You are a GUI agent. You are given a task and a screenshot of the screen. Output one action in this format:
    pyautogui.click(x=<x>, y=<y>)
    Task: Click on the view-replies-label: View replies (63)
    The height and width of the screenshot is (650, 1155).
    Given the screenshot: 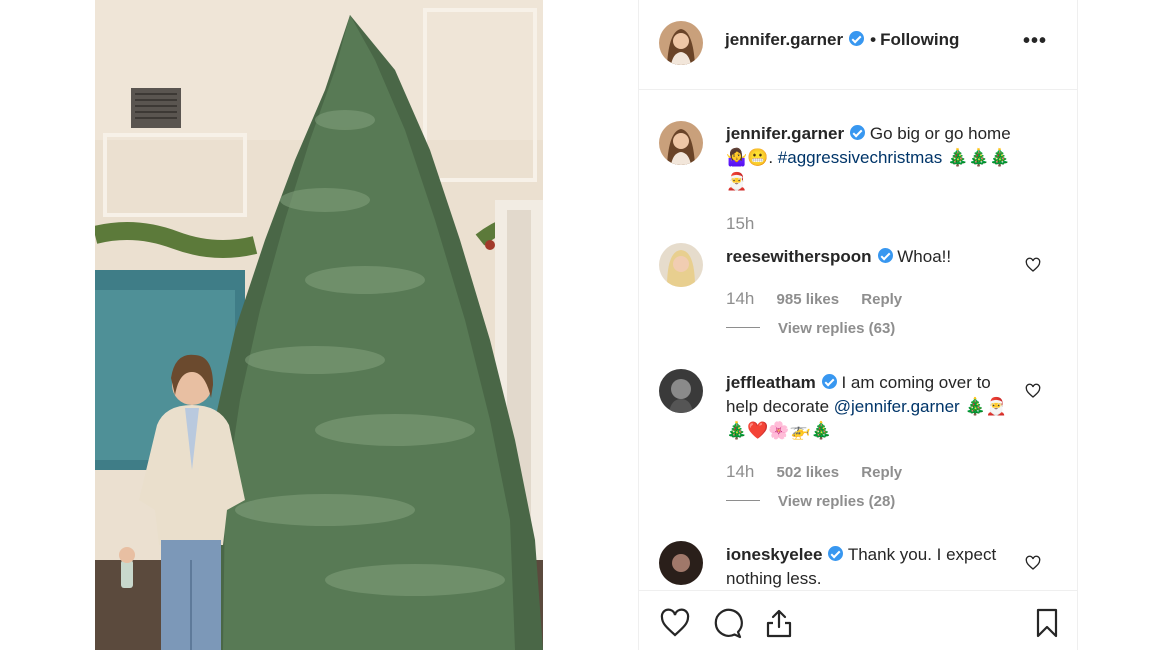 What is the action you would take?
    pyautogui.click(x=837, y=328)
    